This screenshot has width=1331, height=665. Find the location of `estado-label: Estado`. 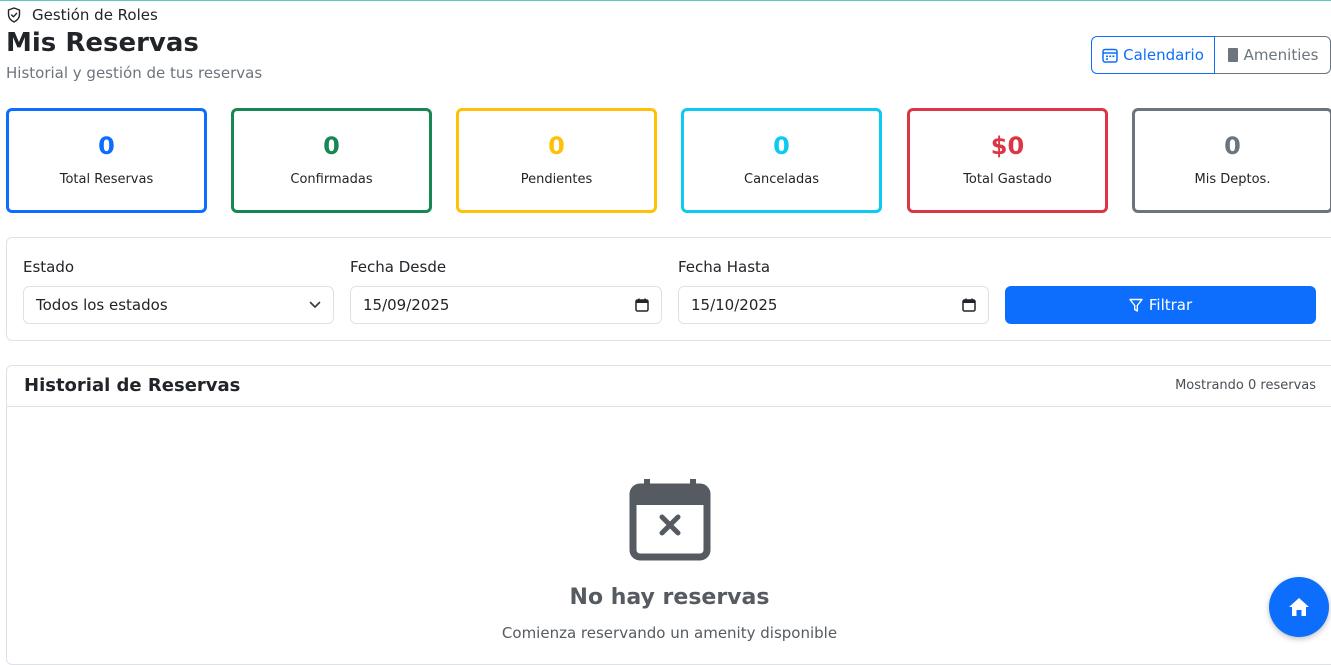

estado-label: Estado is located at coordinates (49, 267).